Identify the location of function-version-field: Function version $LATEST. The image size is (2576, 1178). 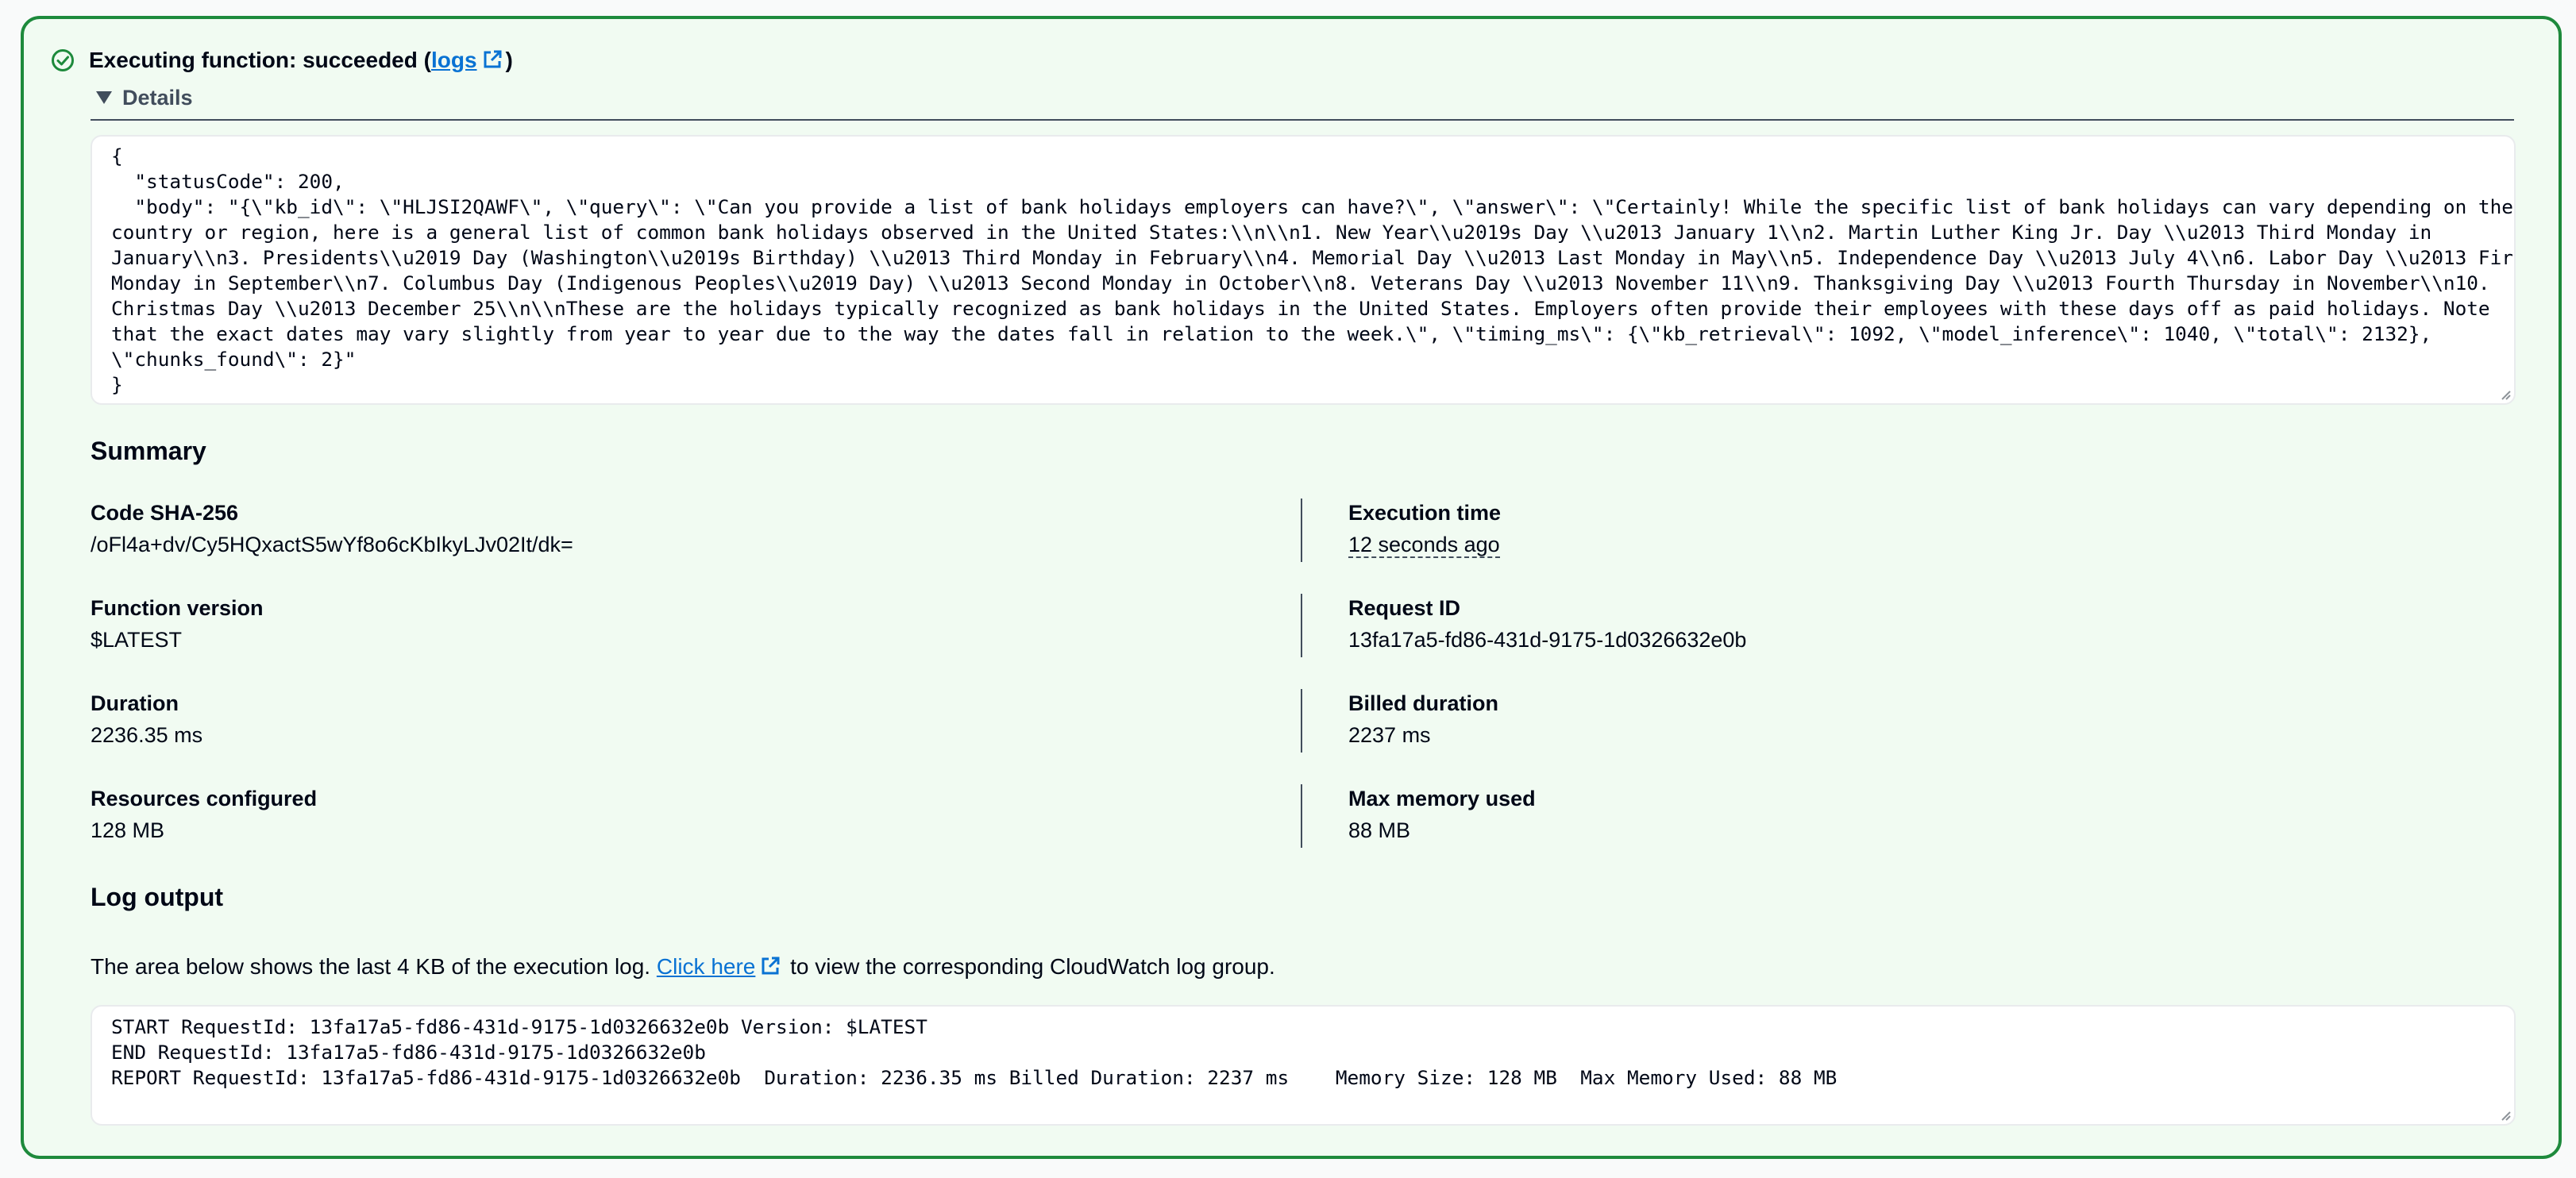
(694, 624).